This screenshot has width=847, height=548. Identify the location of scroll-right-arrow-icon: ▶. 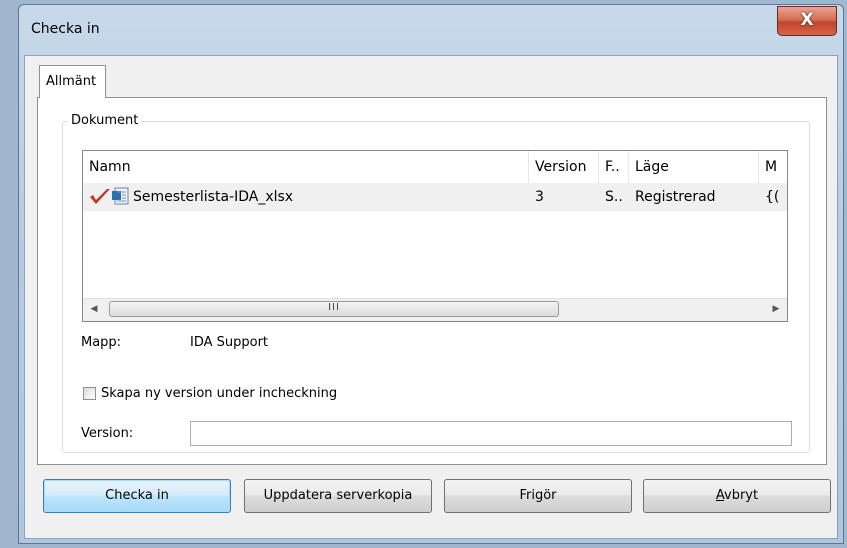
(776, 309).